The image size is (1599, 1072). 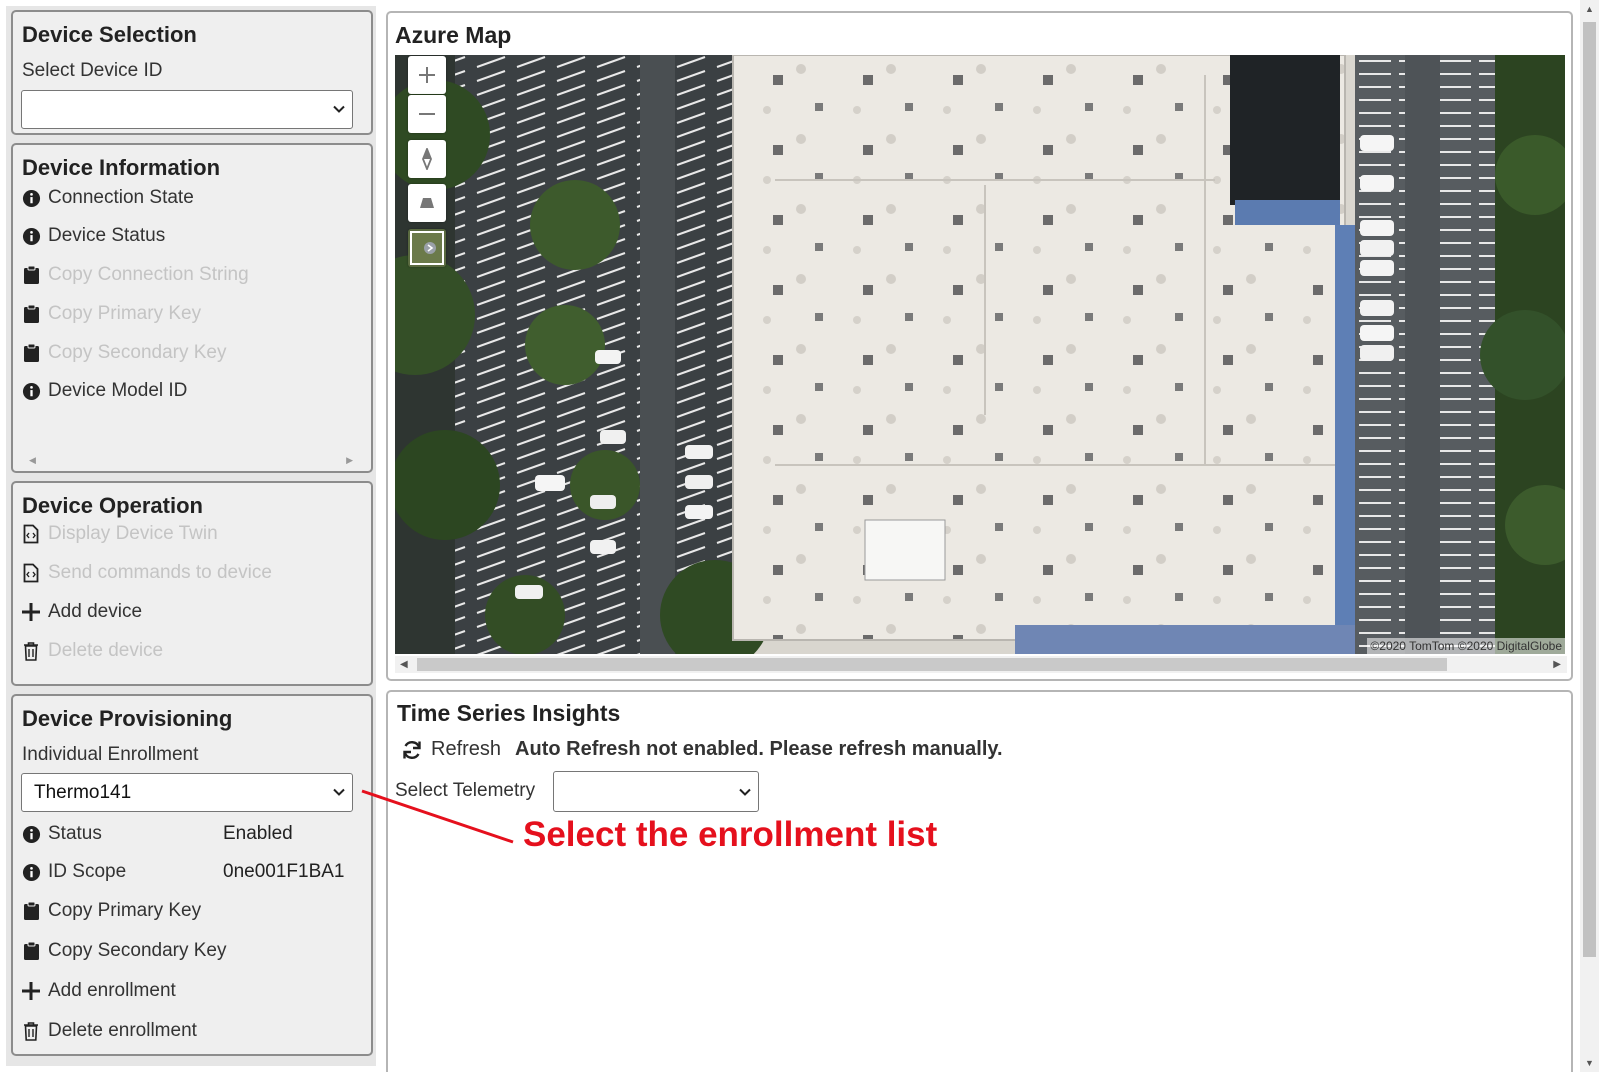 What do you see at coordinates (106, 650) in the screenshot?
I see `delete-device-label: Delete device` at bounding box center [106, 650].